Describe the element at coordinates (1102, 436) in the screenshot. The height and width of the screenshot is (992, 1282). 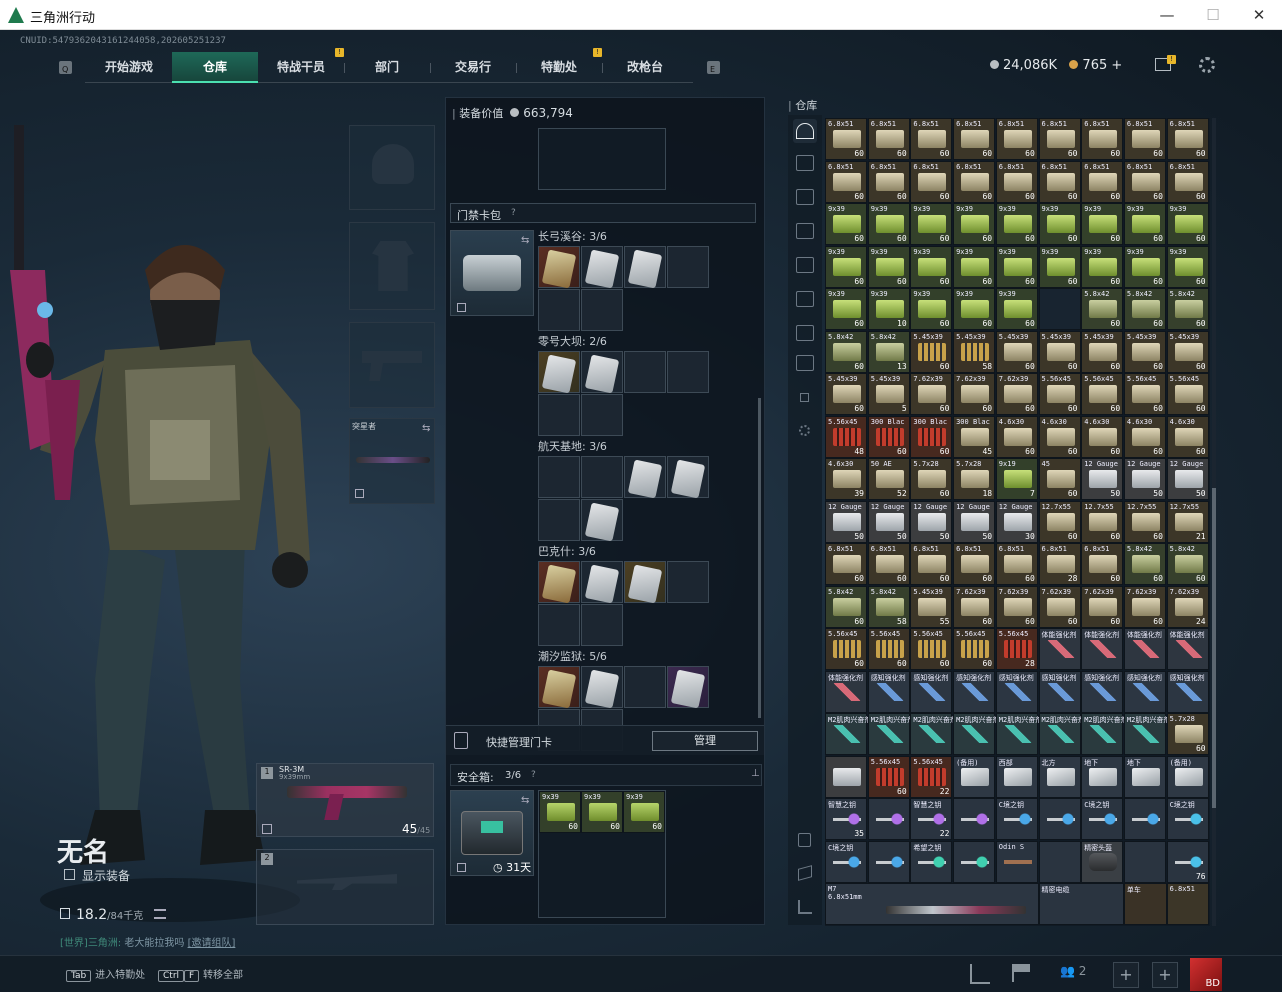
I see `stash-item: 4.6x30 60` at that location.